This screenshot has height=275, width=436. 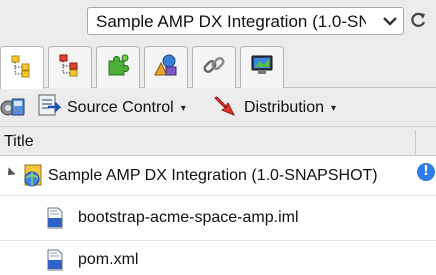 I want to click on tree-row-label: Sample AMP DX Integration (1.0-SNAPSHOT), so click(x=213, y=175).